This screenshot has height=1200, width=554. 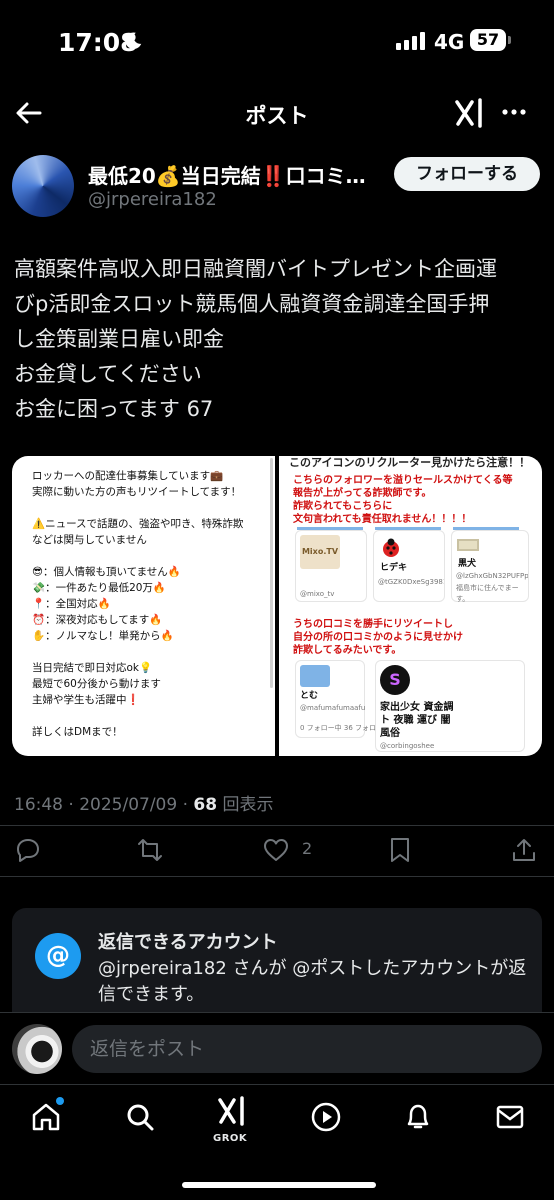 What do you see at coordinates (140, 1117) in the screenshot?
I see `search-icon` at bounding box center [140, 1117].